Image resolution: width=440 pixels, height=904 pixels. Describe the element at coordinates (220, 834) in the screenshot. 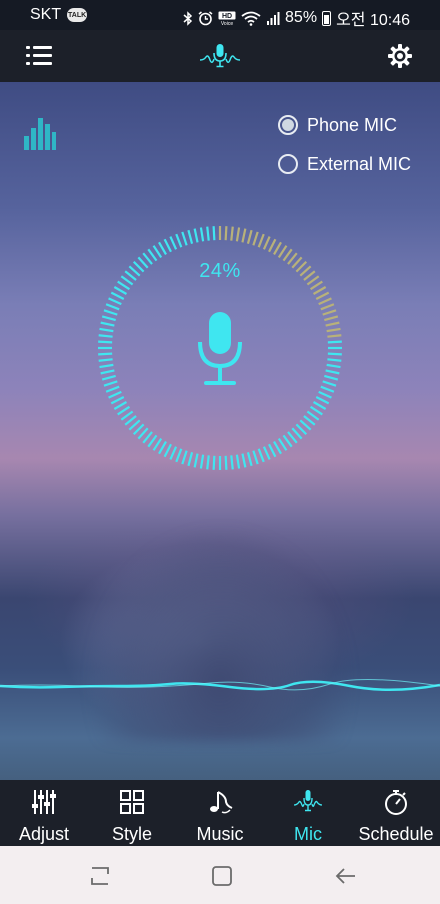

I see `tab-music-label: Music` at that location.